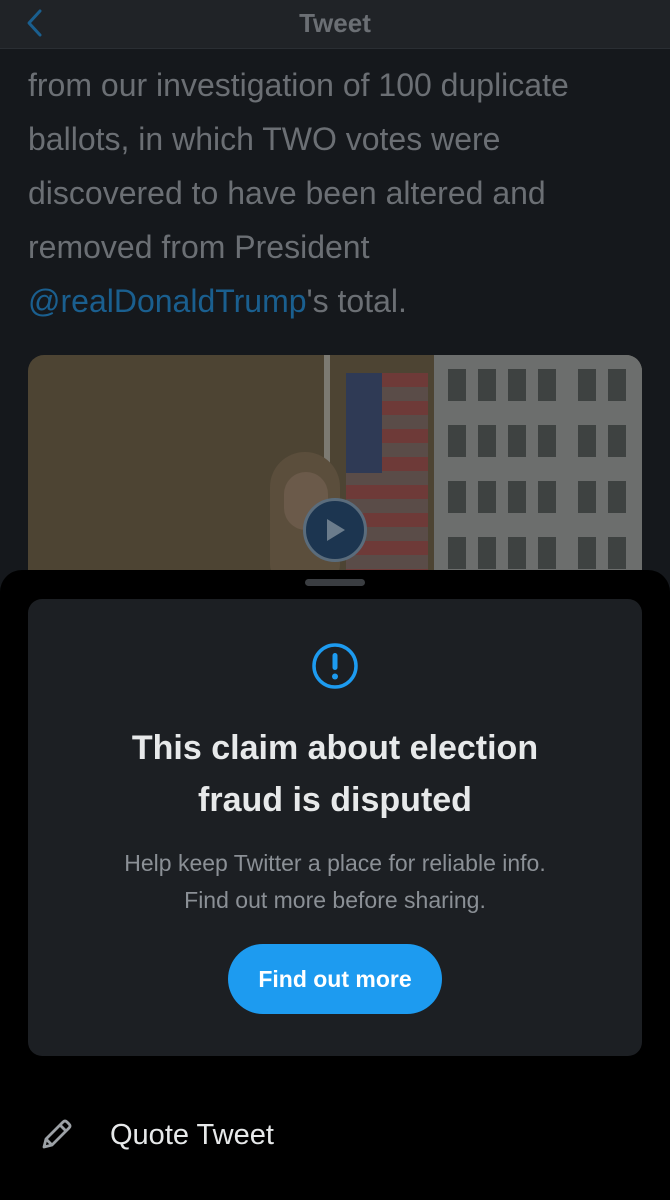  Describe the element at coordinates (199, 247) in the screenshot. I see `tweet-line: removed from President` at that location.